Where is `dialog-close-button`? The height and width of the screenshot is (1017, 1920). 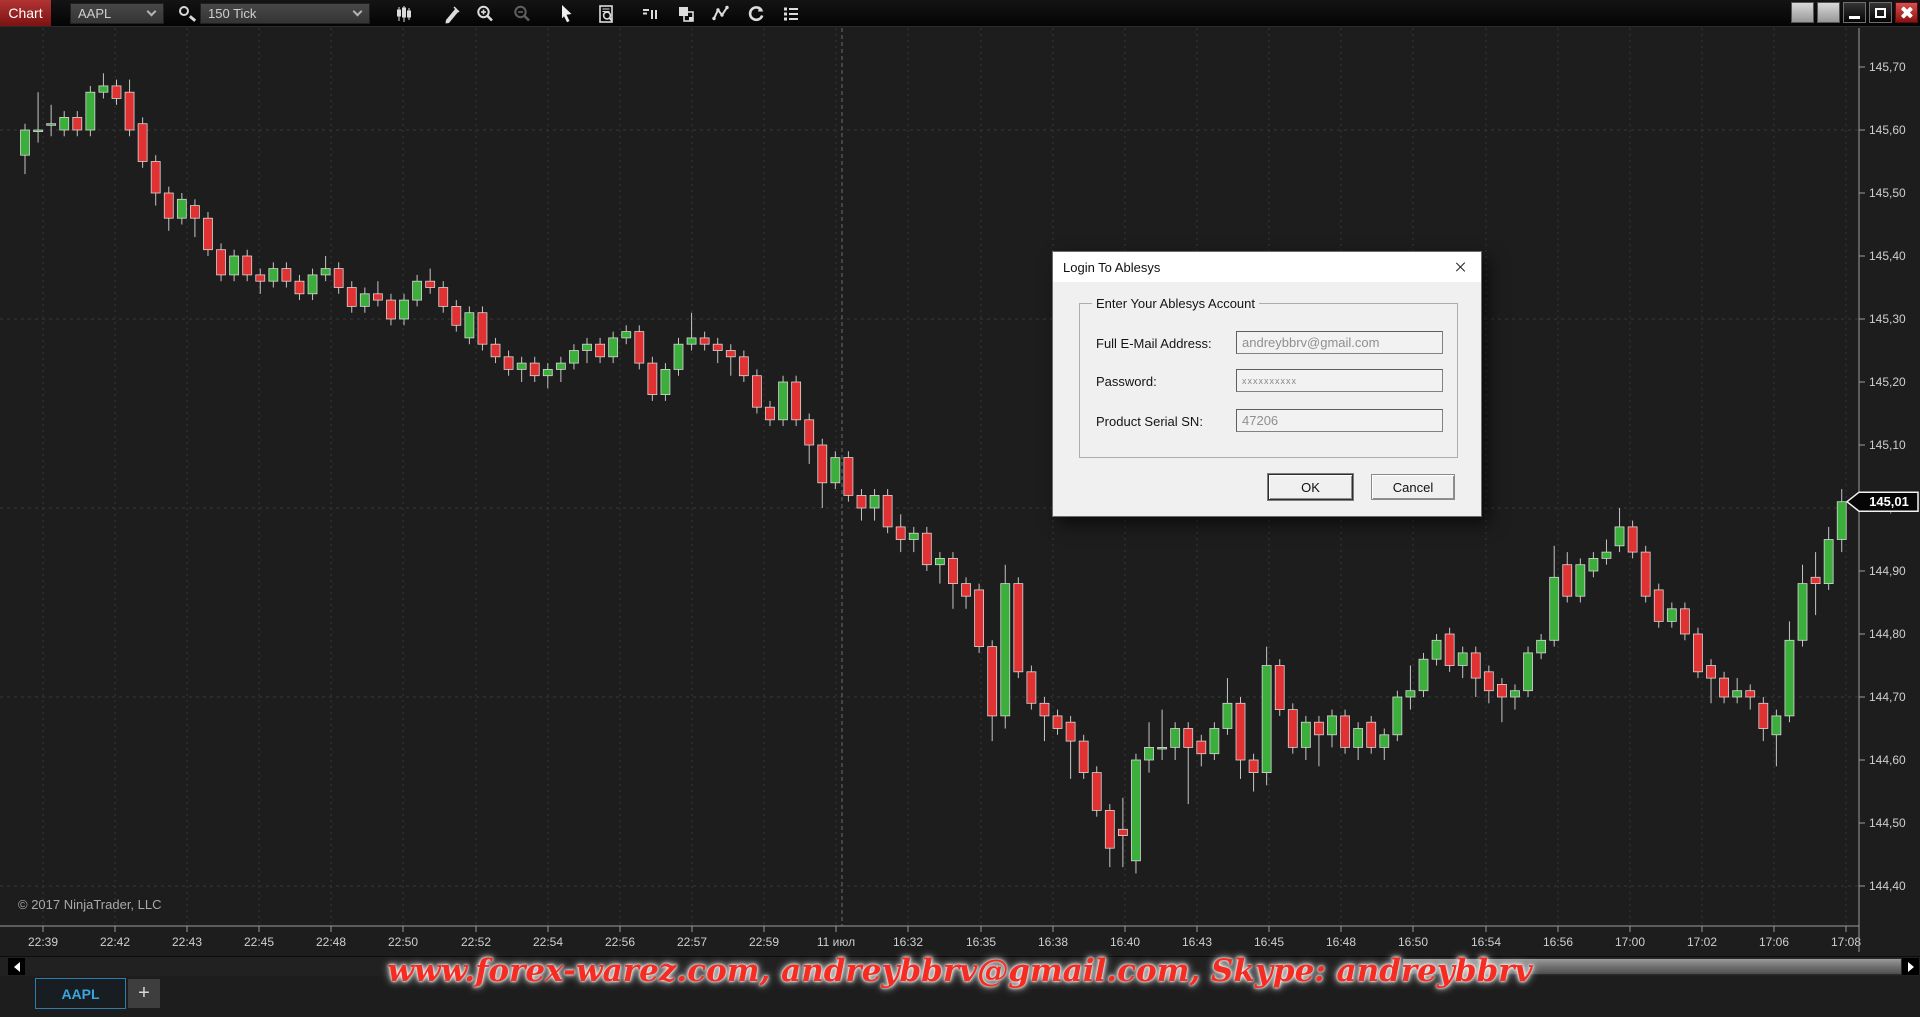
dialog-close-button is located at coordinates (1460, 267).